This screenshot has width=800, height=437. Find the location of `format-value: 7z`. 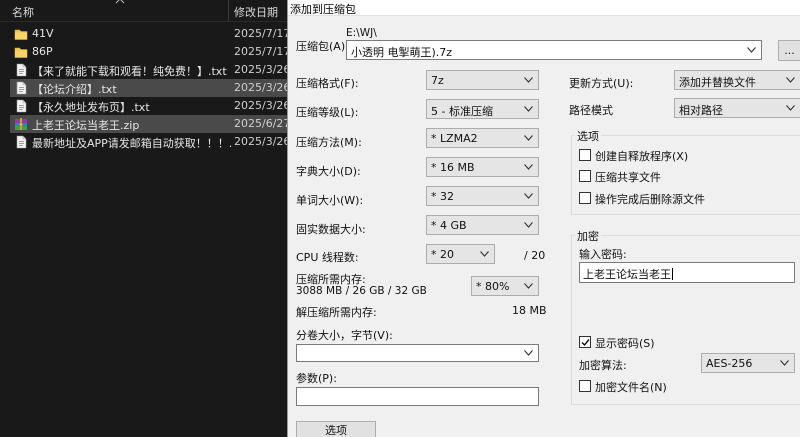

format-value: 7z is located at coordinates (437, 80).